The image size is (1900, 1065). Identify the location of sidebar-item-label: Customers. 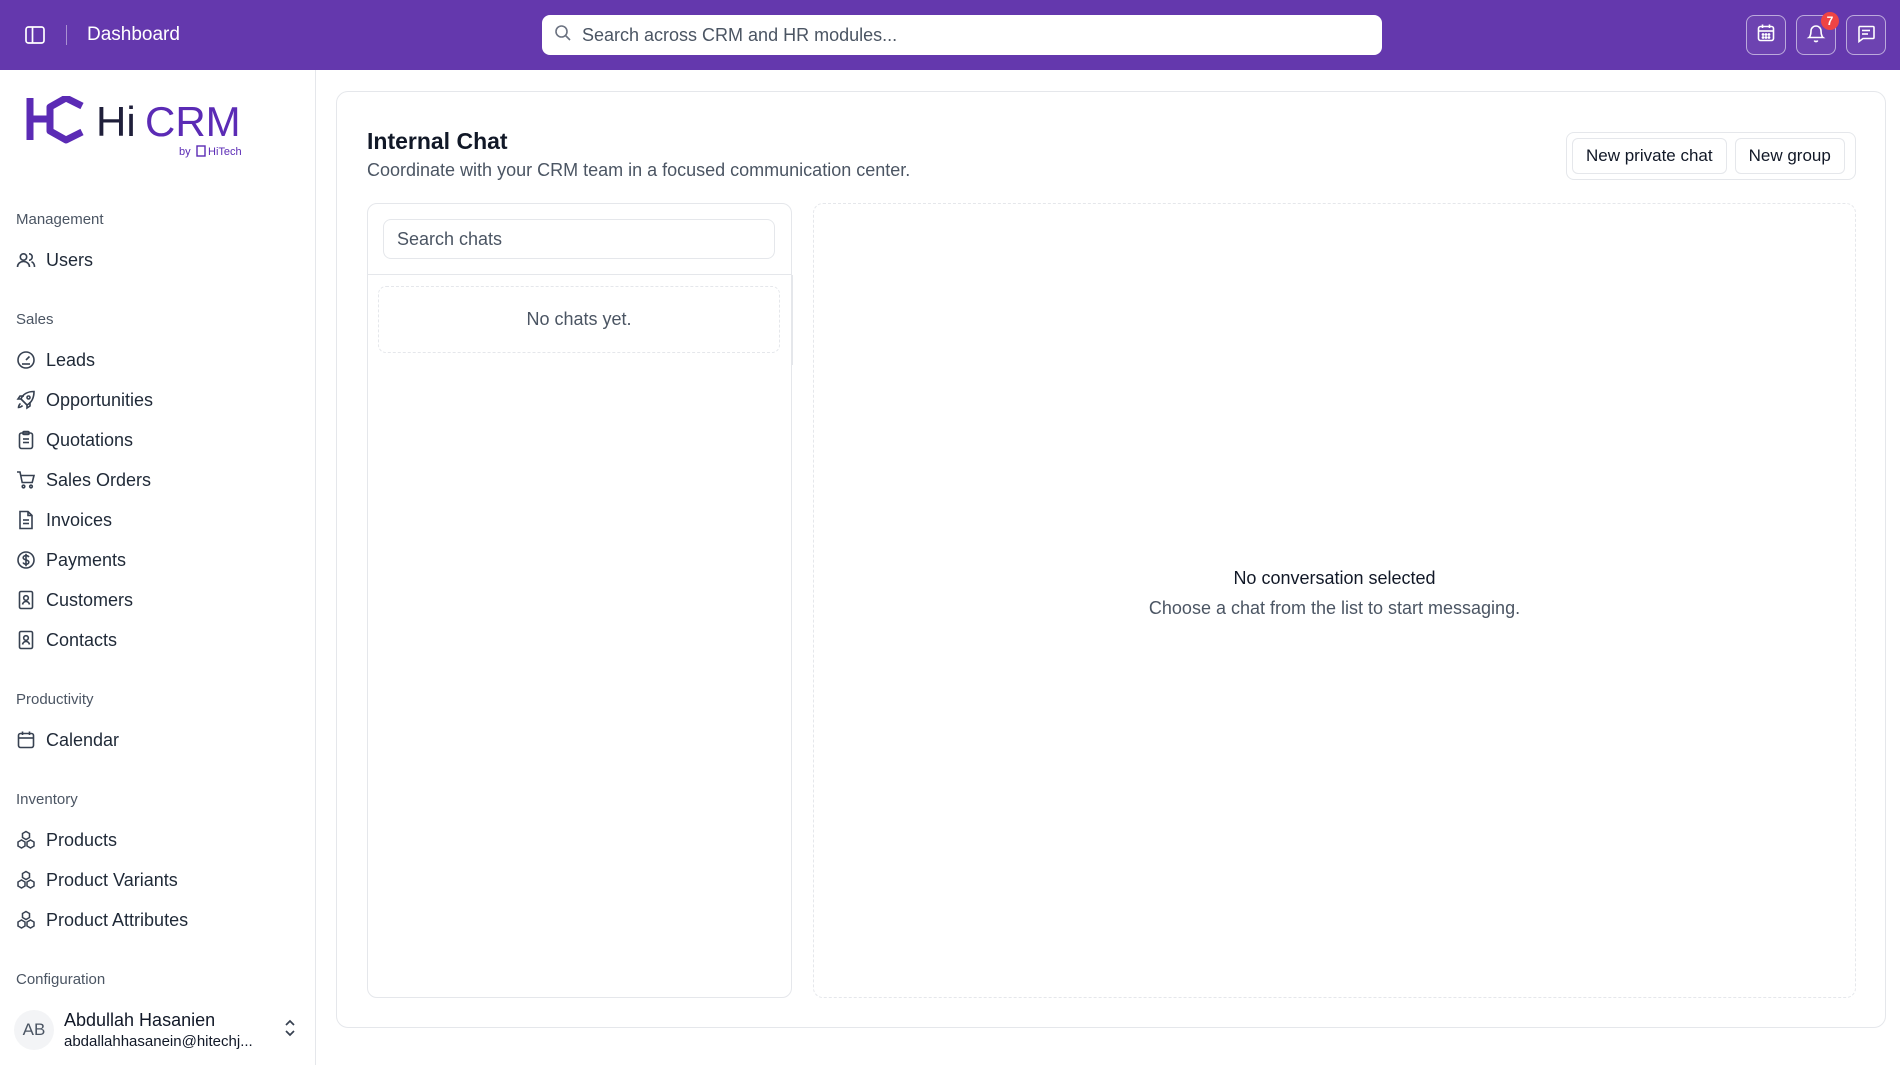
(90, 599).